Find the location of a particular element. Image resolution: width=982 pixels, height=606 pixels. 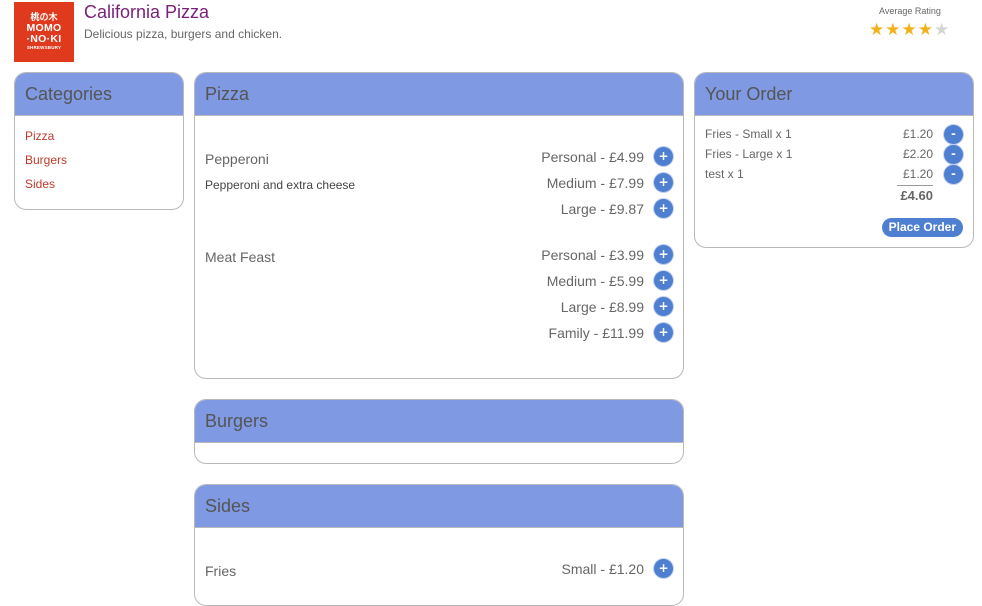

order-heading: Your Order is located at coordinates (834, 94).